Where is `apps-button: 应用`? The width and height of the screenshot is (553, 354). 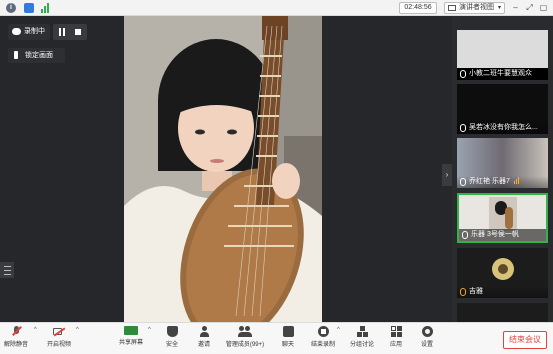 apps-button: 应用 is located at coordinates (396, 340).